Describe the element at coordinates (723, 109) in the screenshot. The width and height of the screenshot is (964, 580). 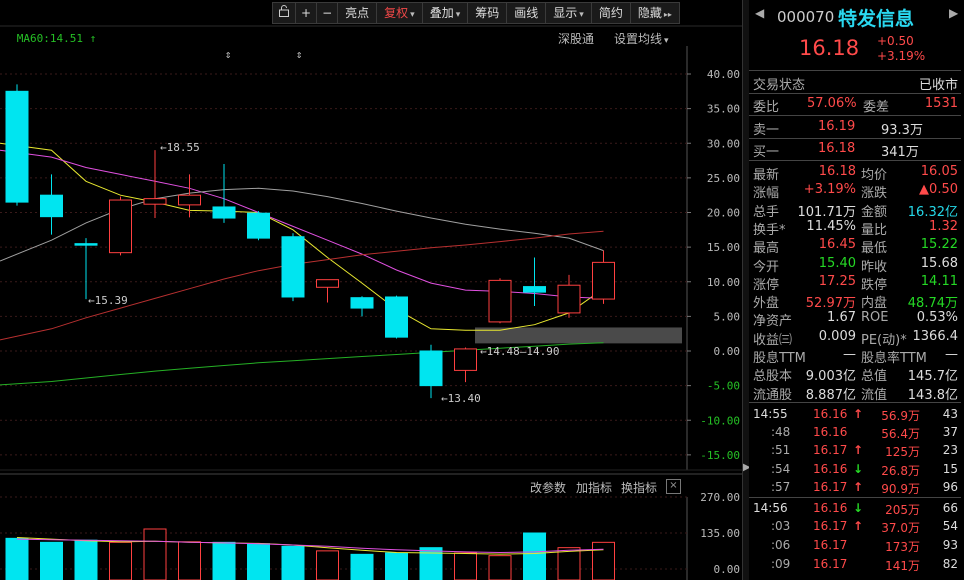
I see `price-tick-label: 35.00` at that location.